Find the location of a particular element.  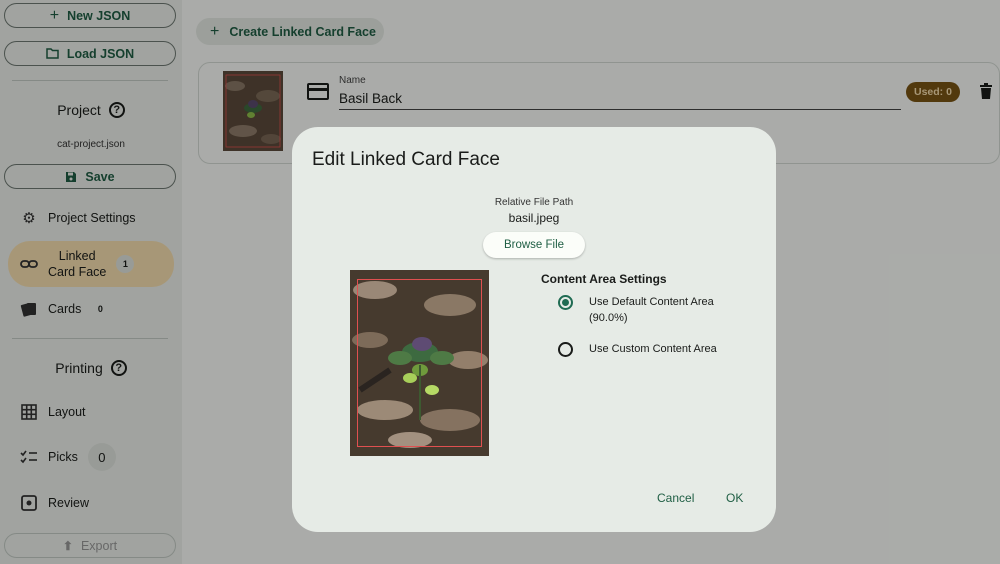

radio-label: Use Default Content Area (90.0%) is located at coordinates (651, 310).